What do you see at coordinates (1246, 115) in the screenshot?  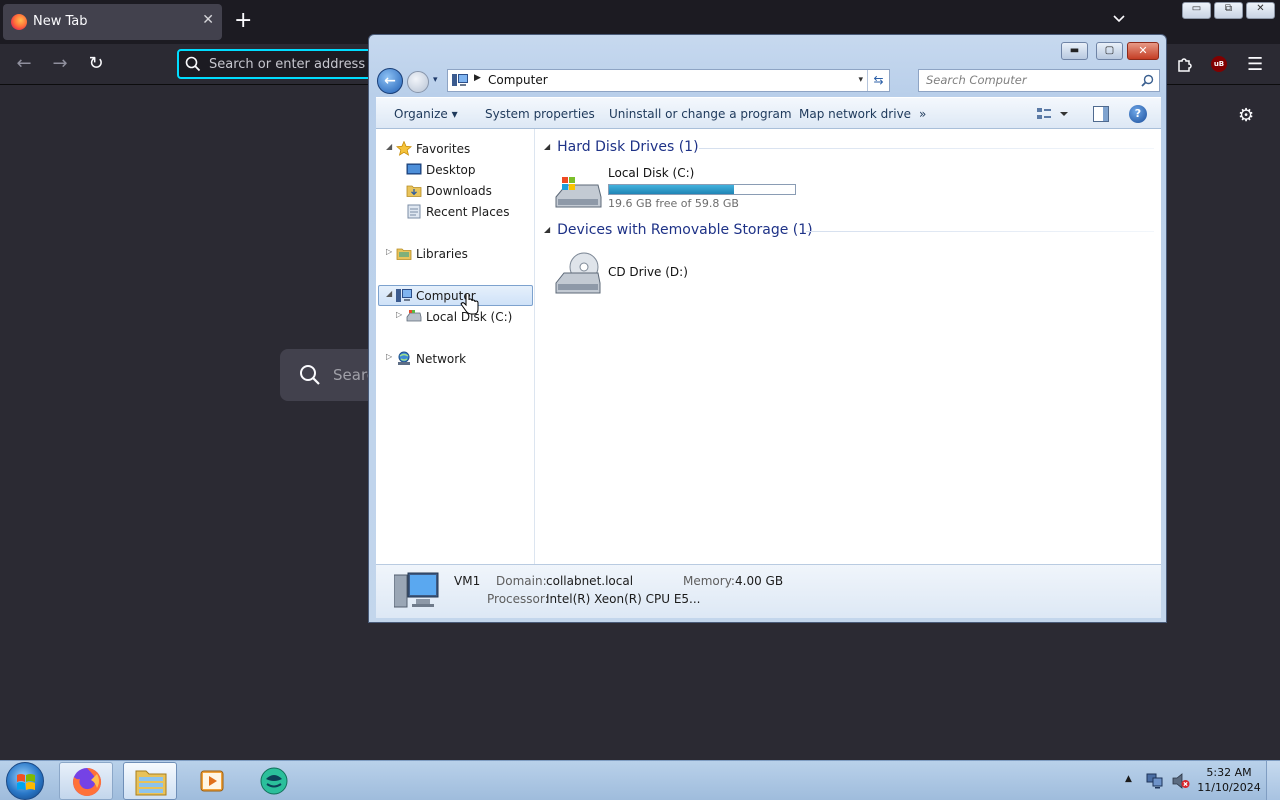 I see `new-tab-settings-gear-icon: ⚙` at bounding box center [1246, 115].